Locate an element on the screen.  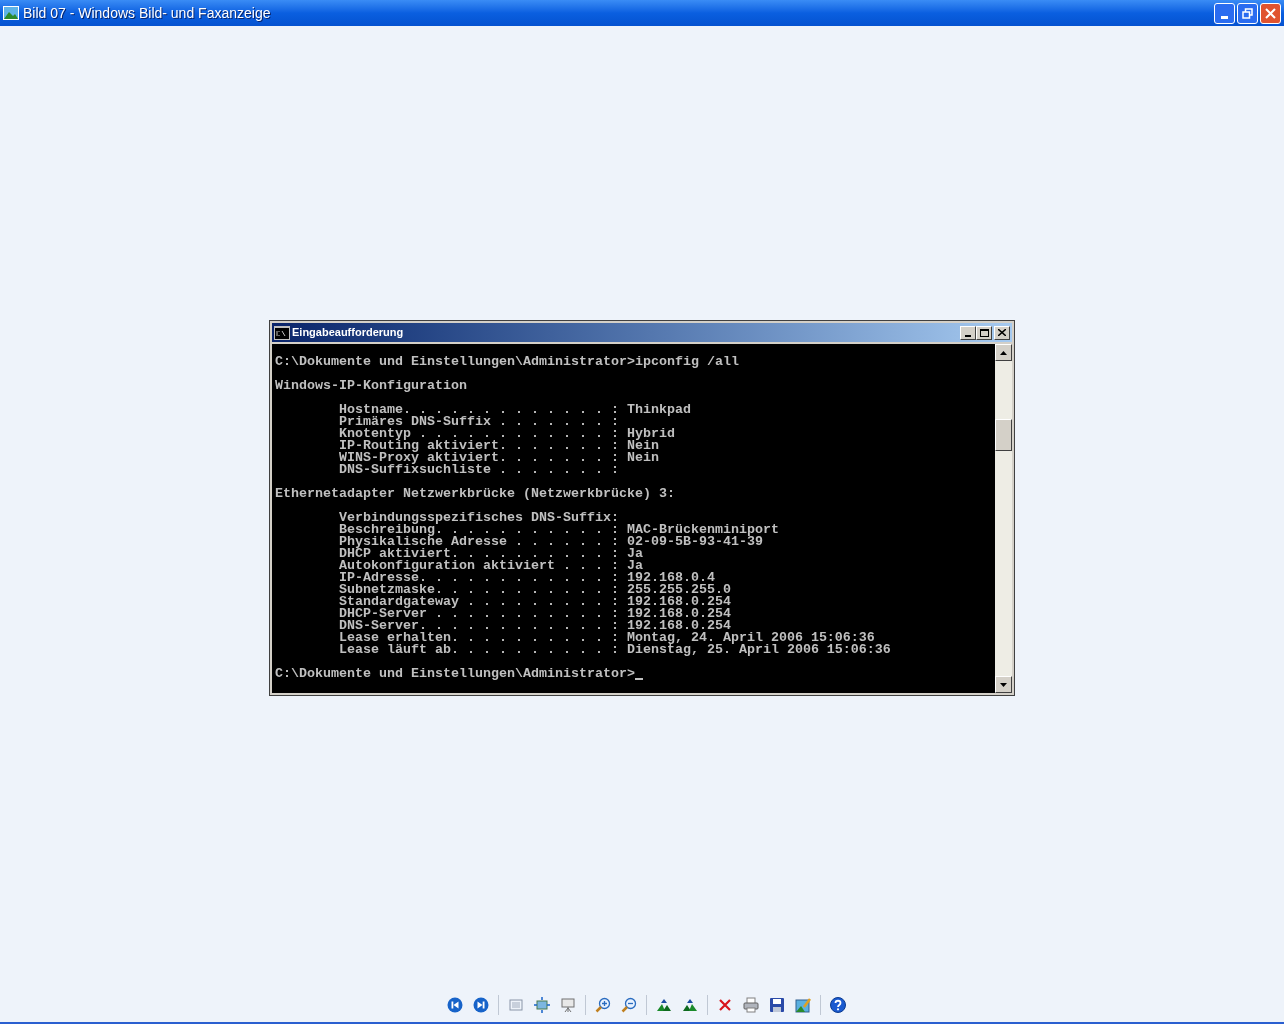
scroll-up-button is located at coordinates (1003, 352).